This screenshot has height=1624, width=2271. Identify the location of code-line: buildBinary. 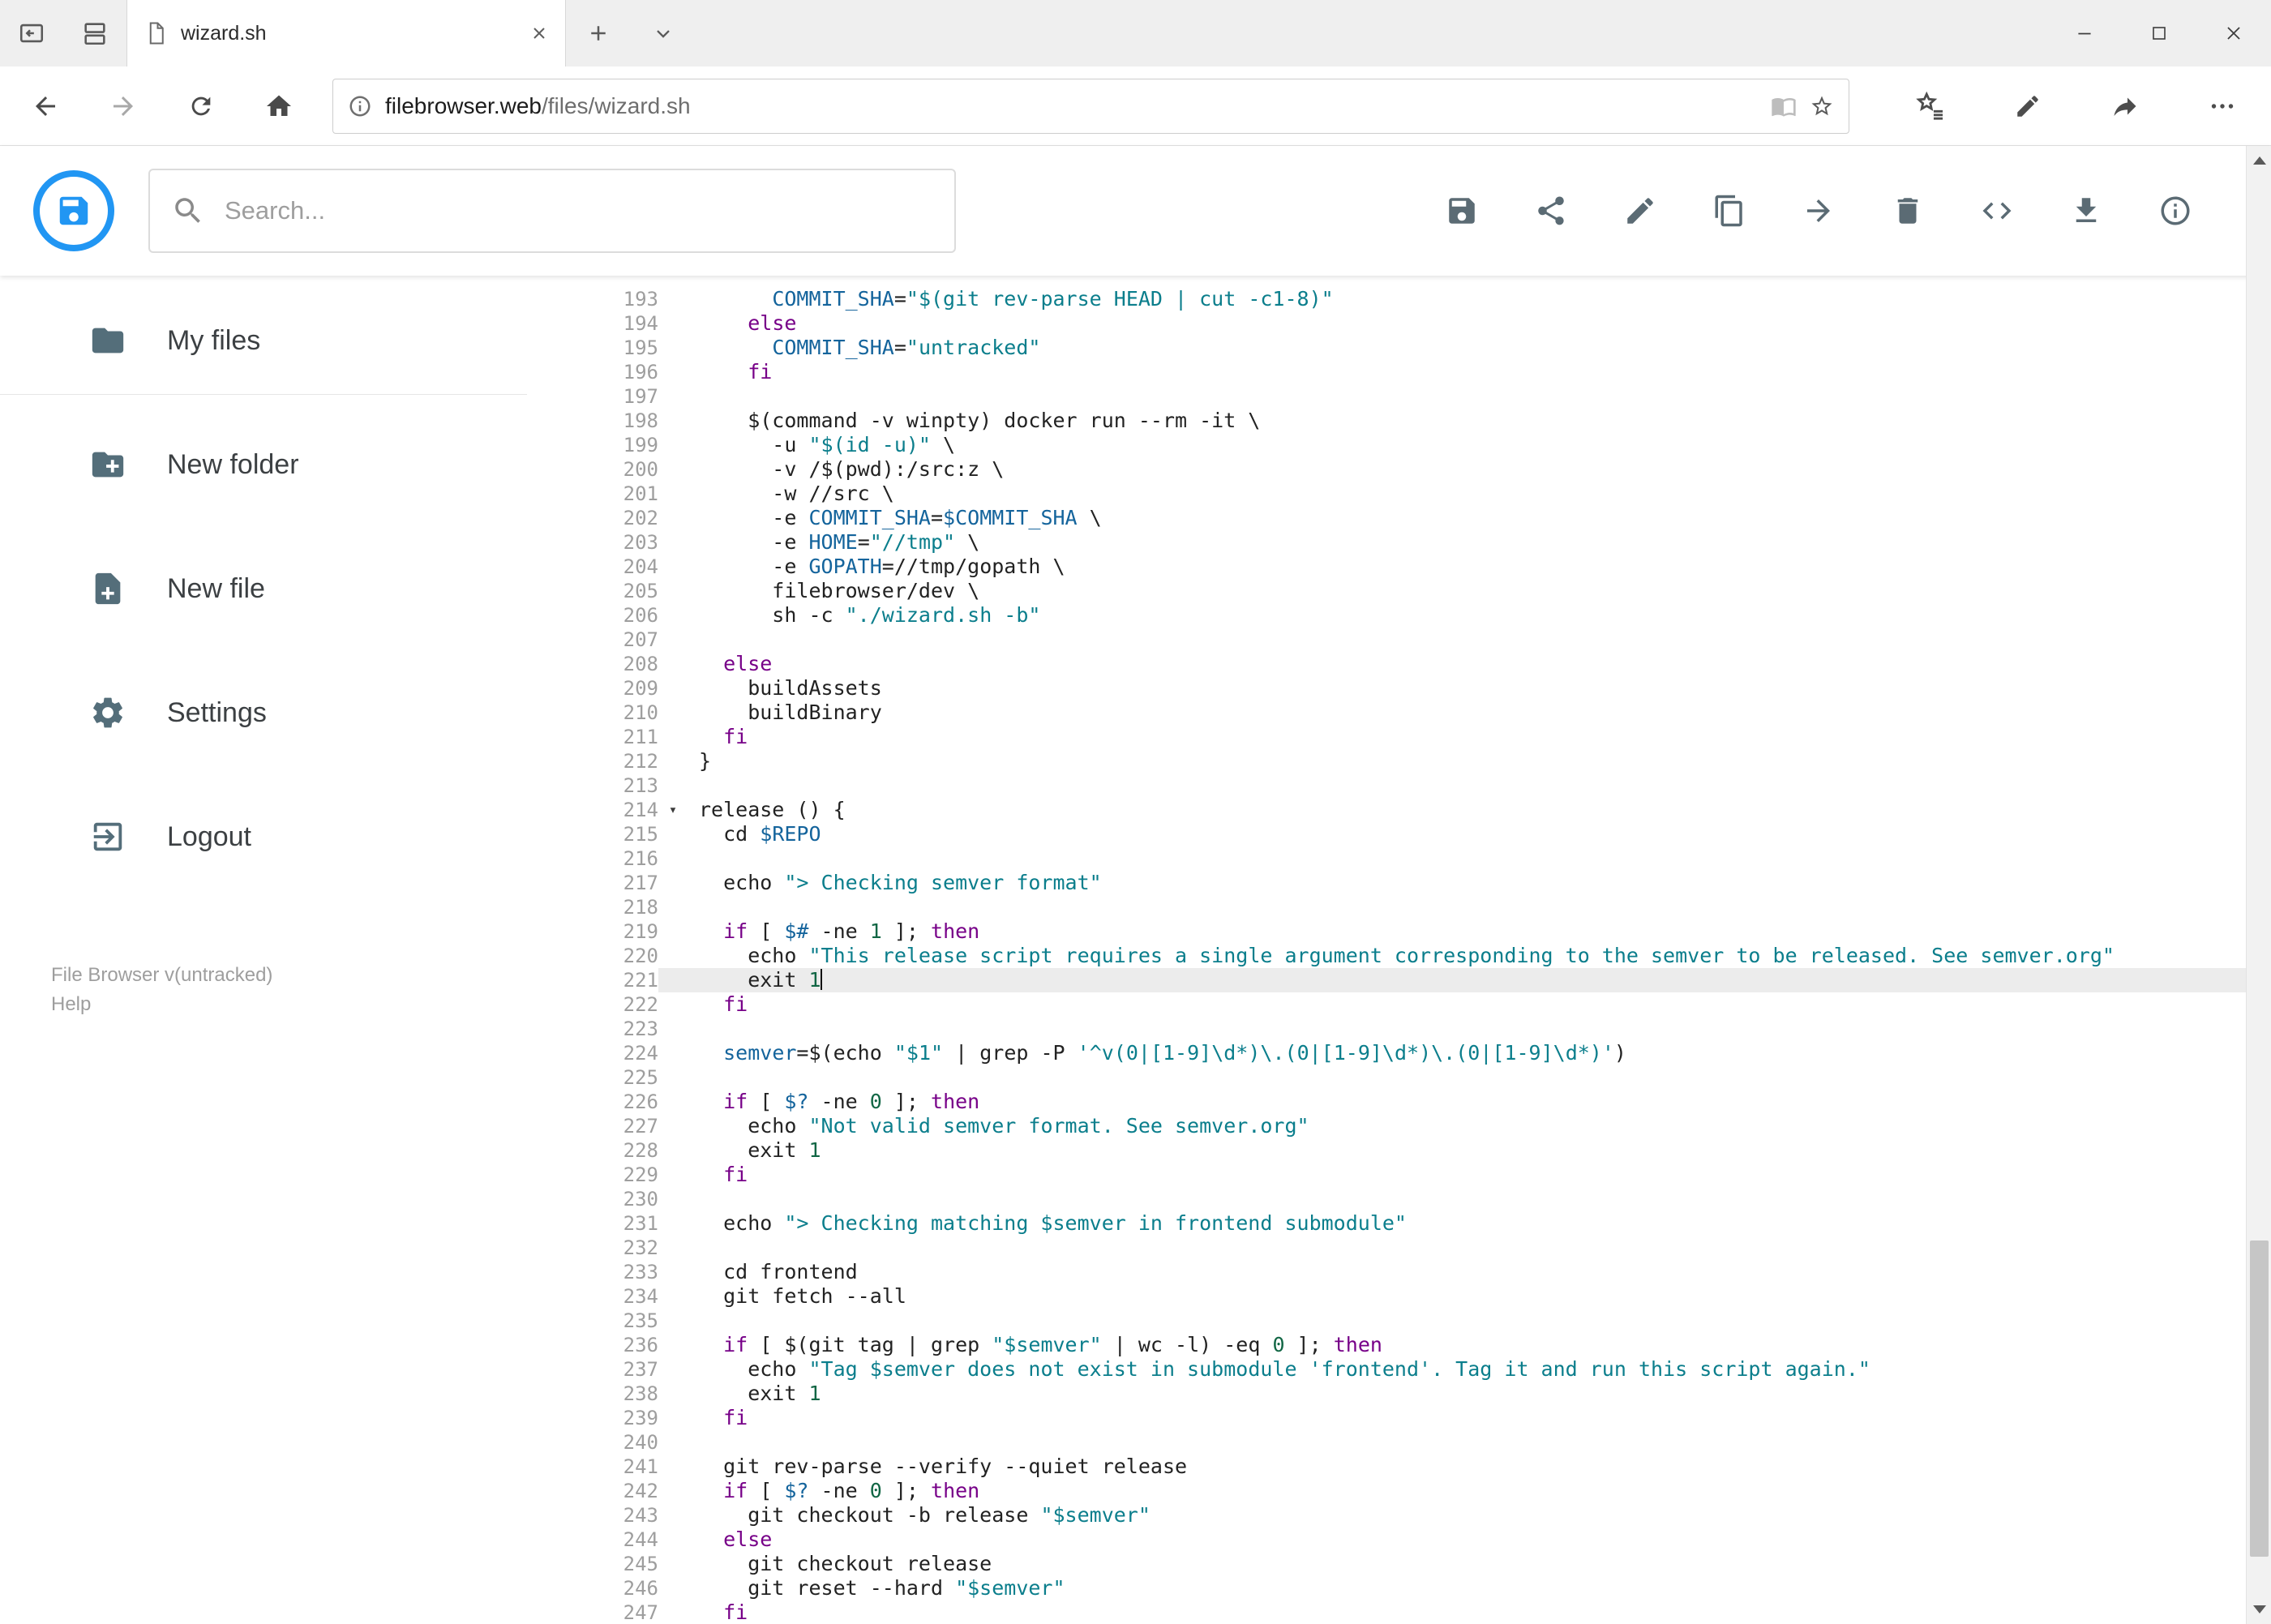
(1479, 713).